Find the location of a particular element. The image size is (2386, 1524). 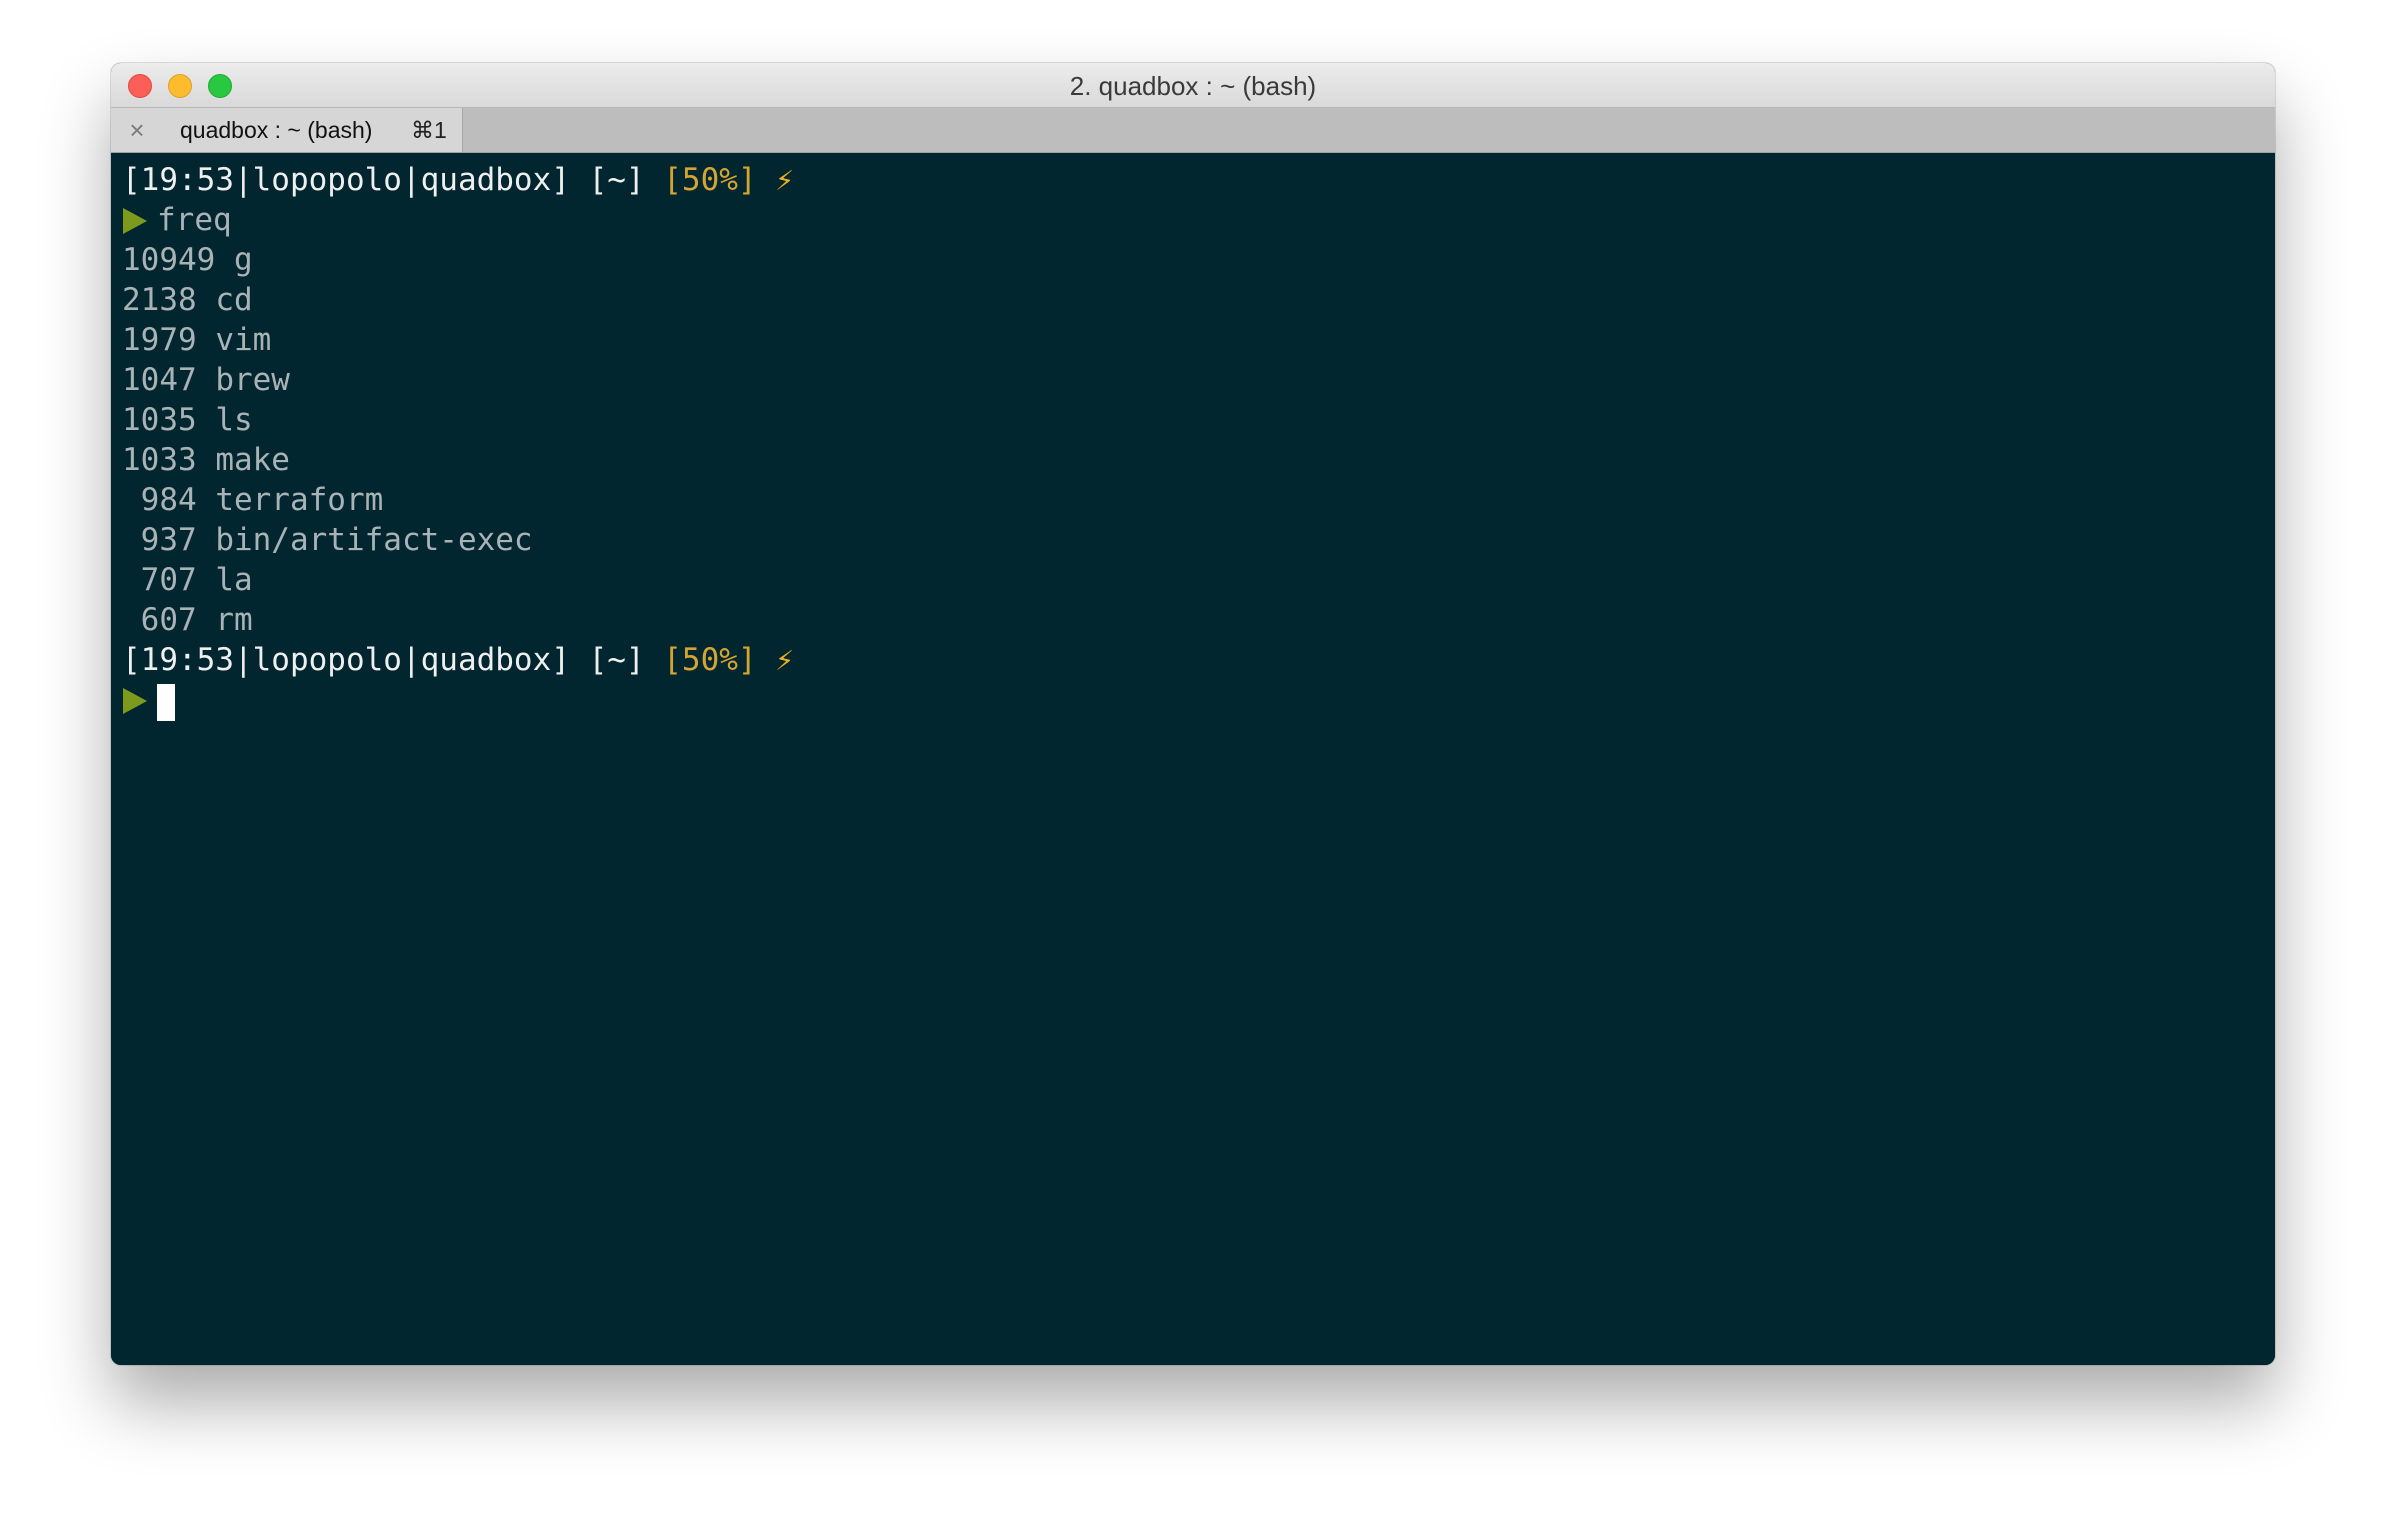

title-bar: 2. quadbox : ~ (bash) is located at coordinates (1193, 85).